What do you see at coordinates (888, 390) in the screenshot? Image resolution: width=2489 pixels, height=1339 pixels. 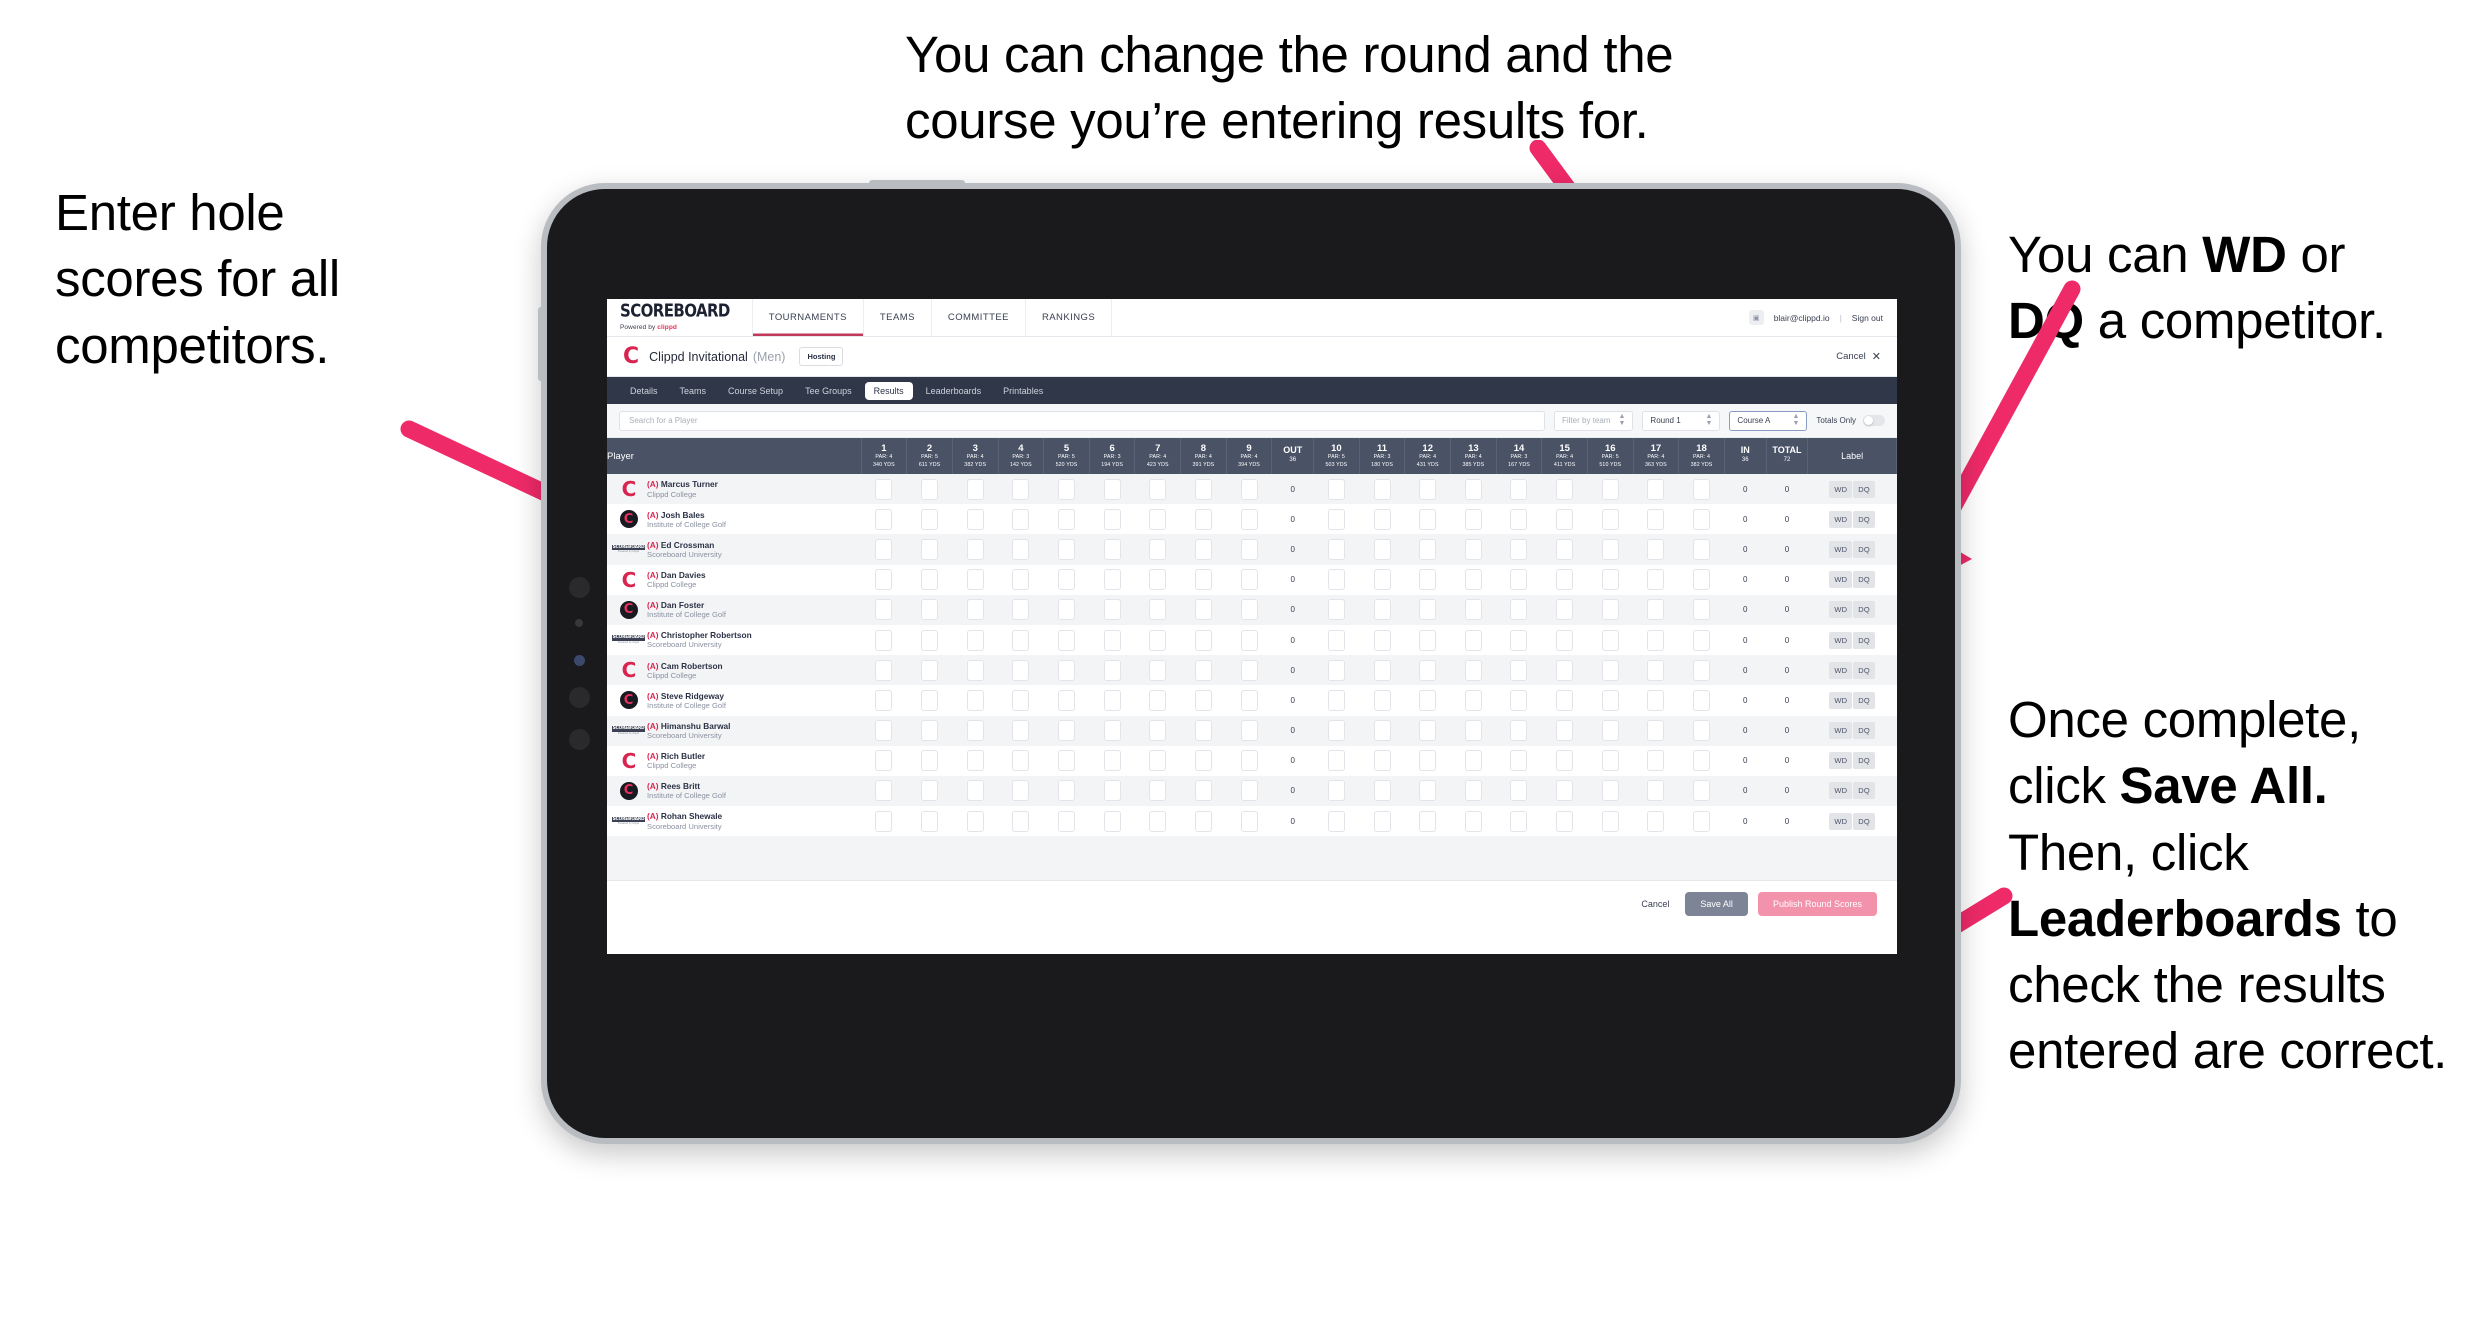 I see `tab-results: Results` at bounding box center [888, 390].